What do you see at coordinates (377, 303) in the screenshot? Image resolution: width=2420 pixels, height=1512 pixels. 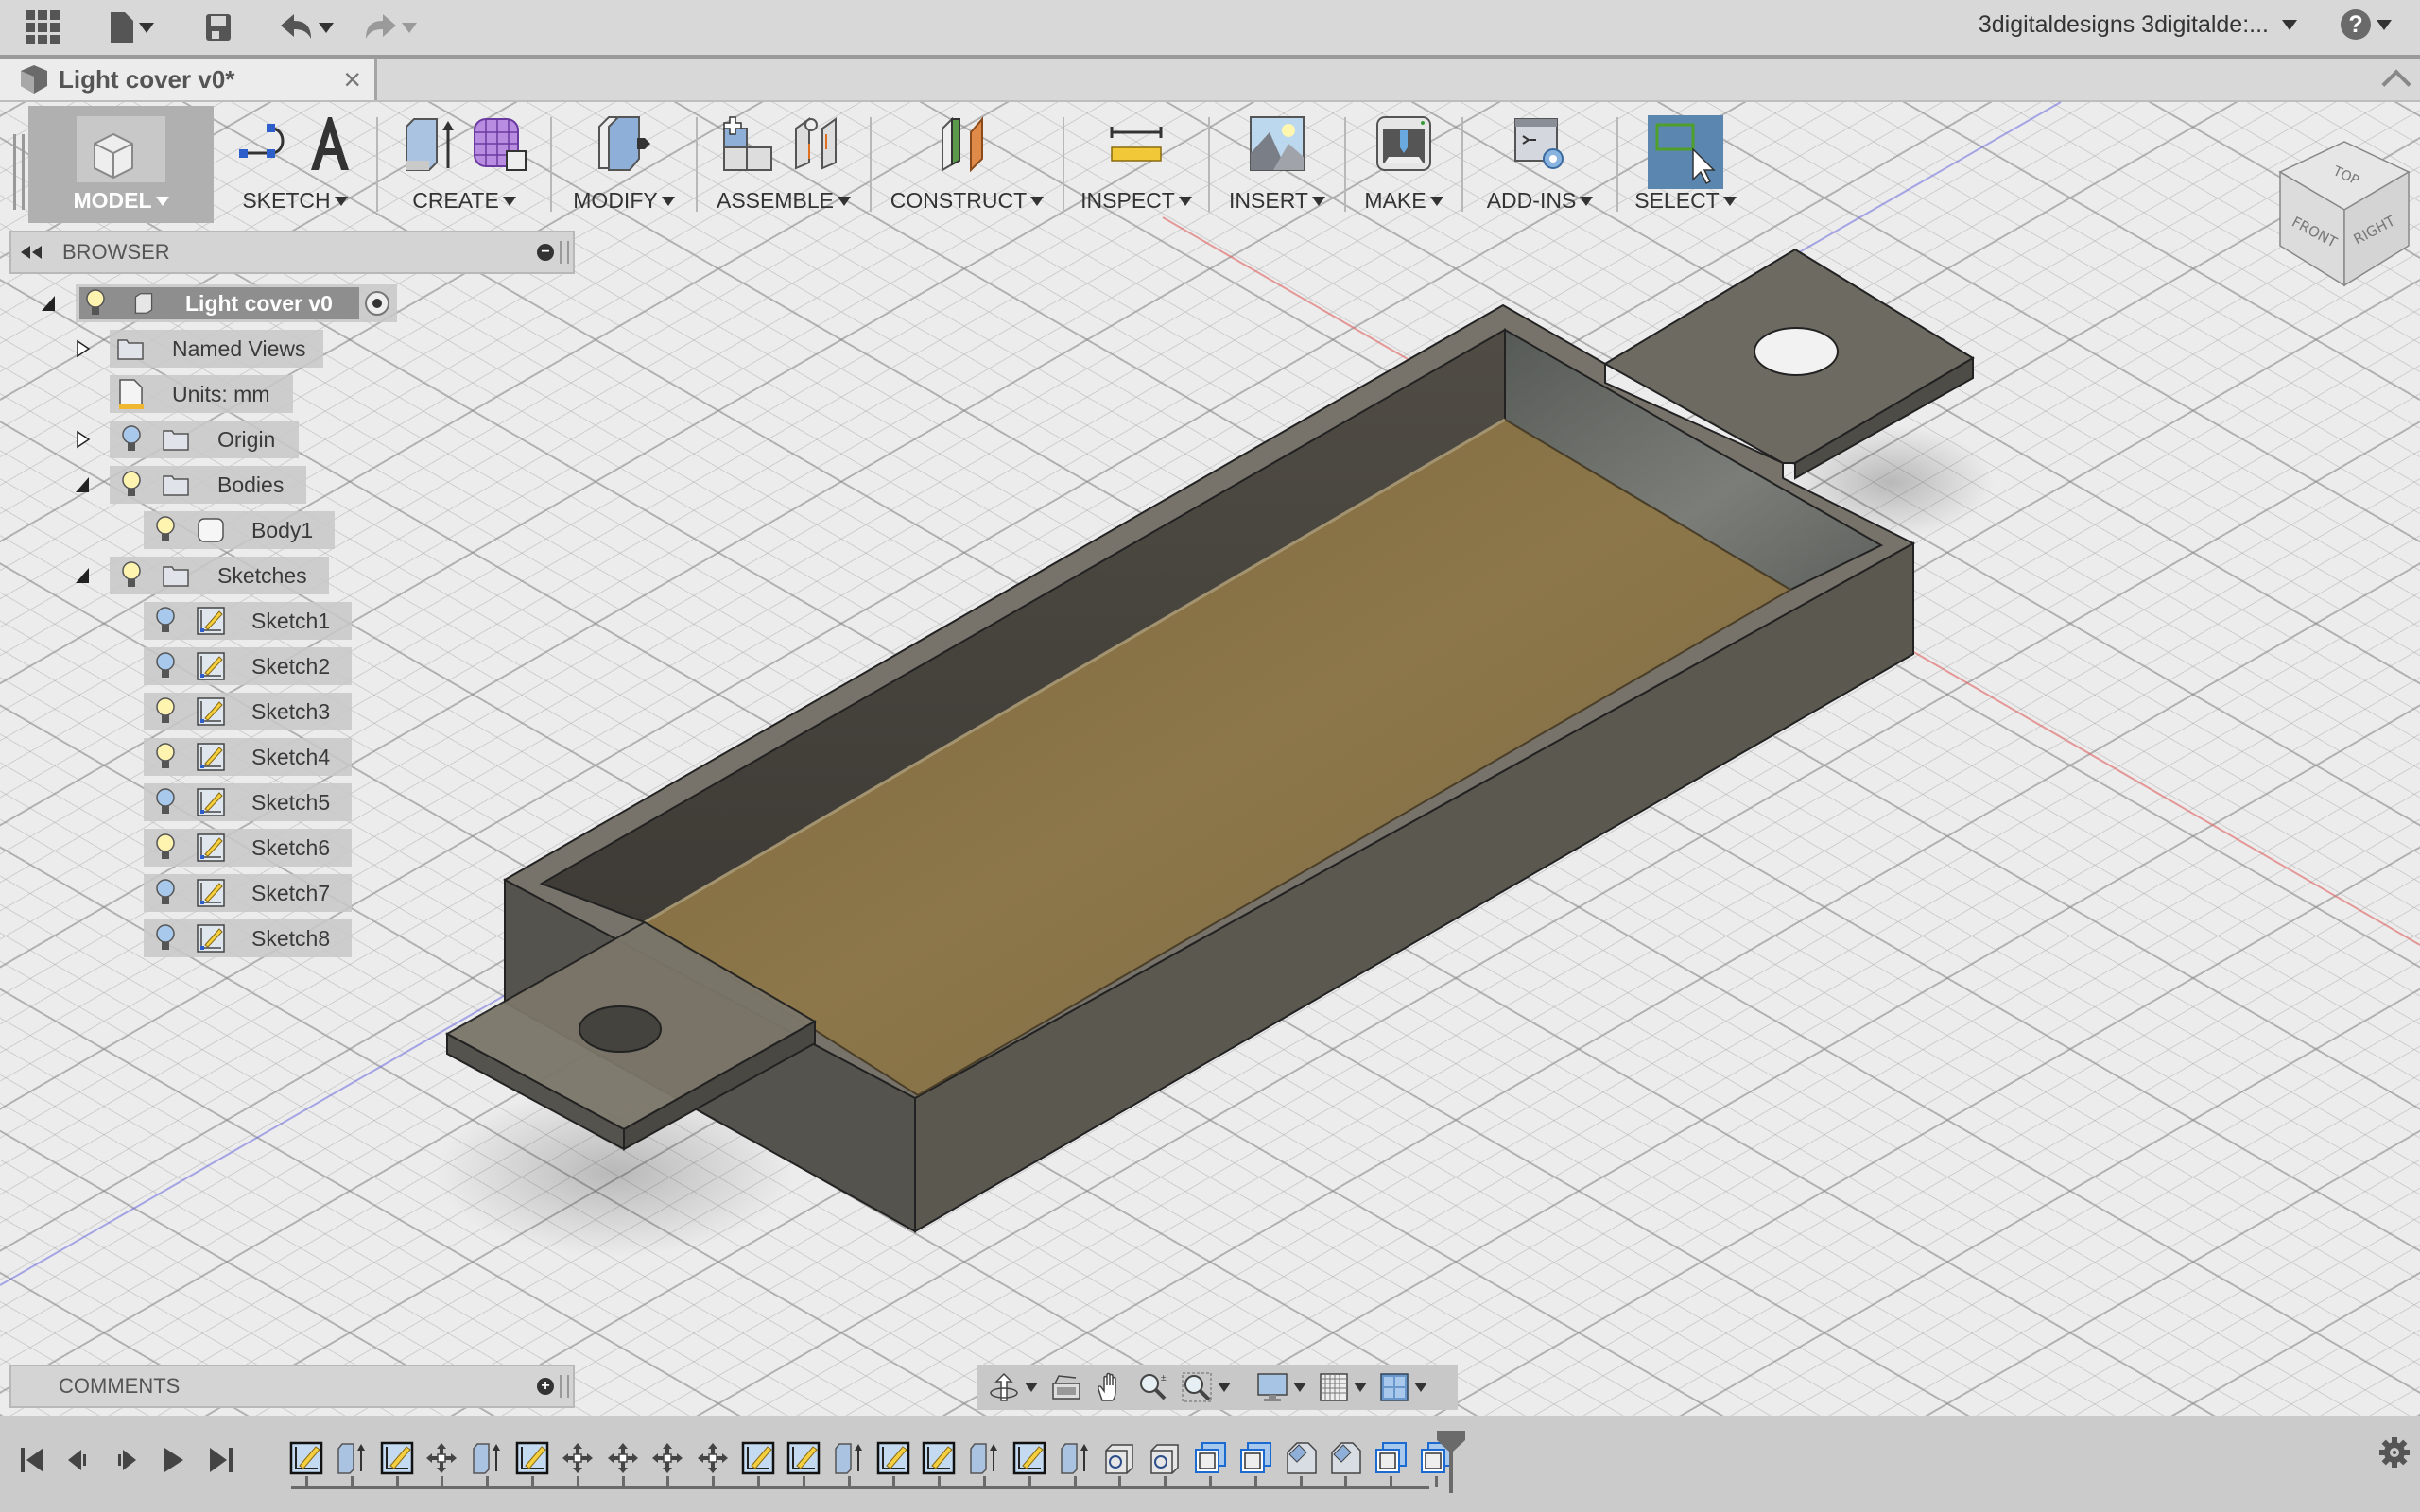 I see `activate-component-radio` at bounding box center [377, 303].